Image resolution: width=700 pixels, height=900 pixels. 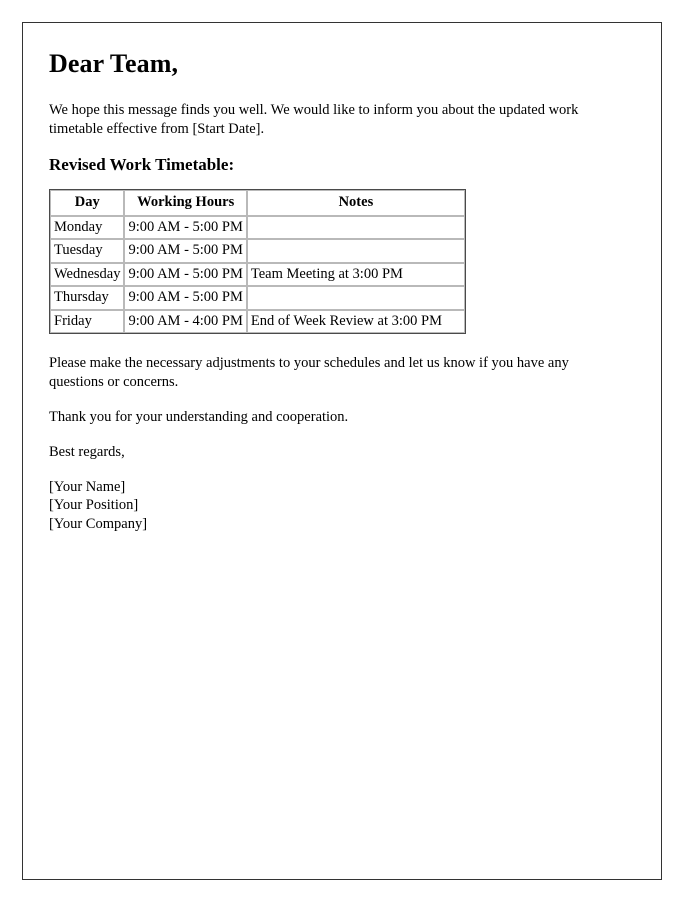 I want to click on cell-day: Monday, so click(x=87, y=227).